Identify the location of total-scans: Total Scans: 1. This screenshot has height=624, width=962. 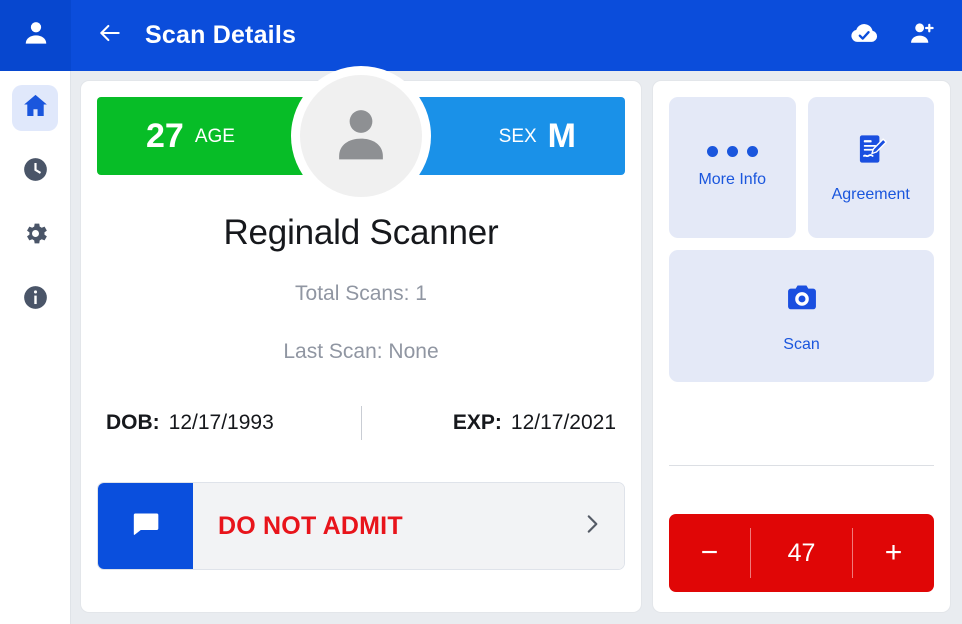
(361, 293).